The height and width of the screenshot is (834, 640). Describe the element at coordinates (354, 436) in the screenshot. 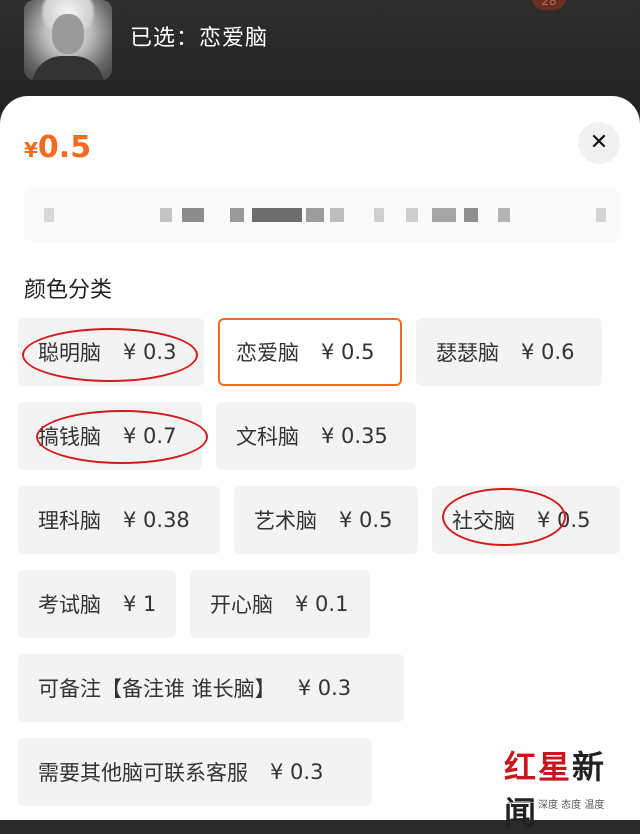

I see `option-price: ¥ 0.35` at that location.